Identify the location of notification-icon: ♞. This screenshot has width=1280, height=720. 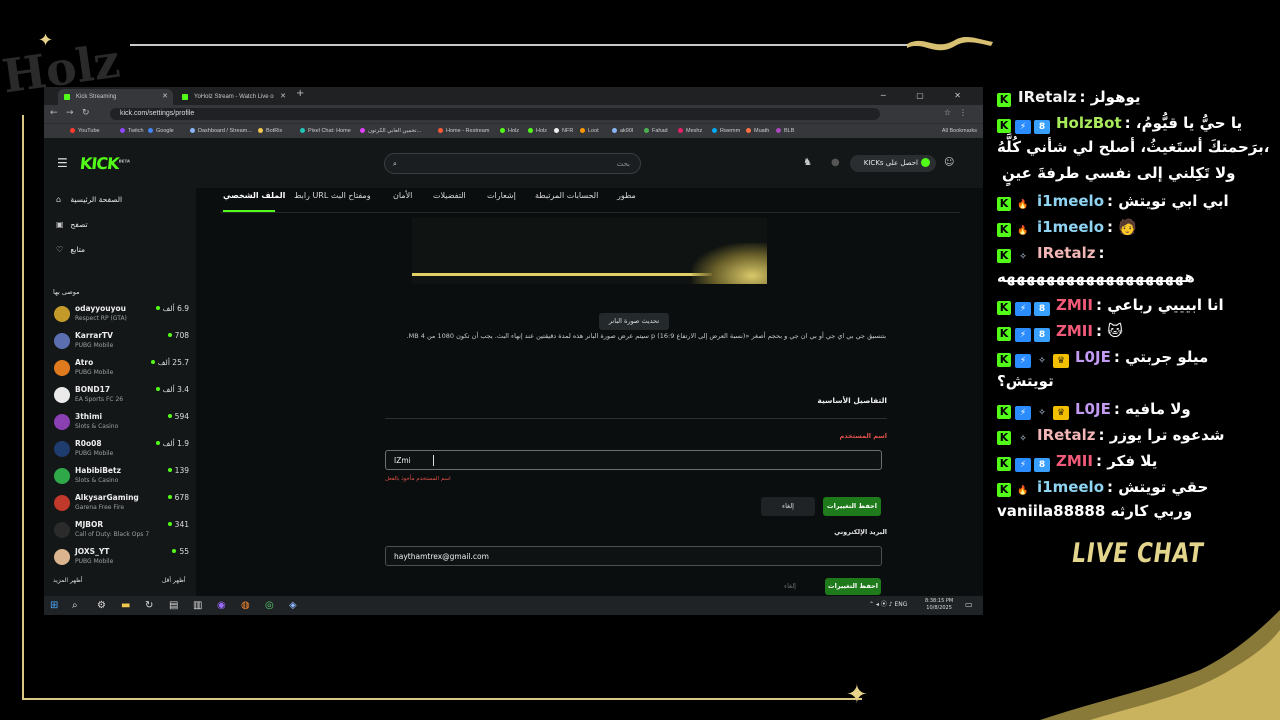
(807, 162).